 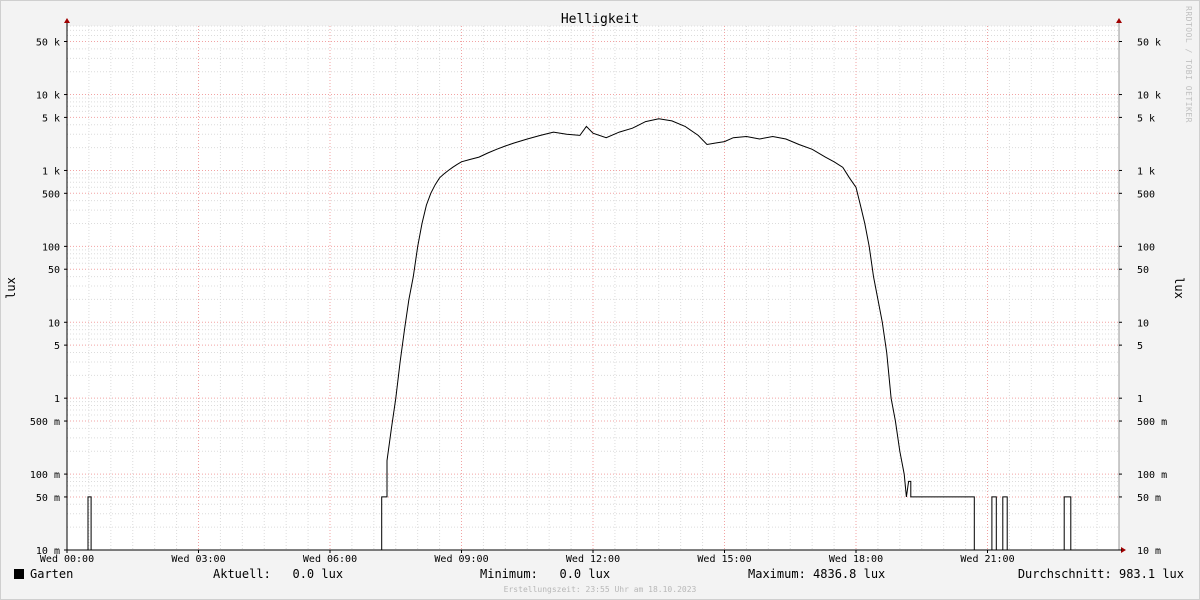 I want to click on x-tick-label: Wed 03:00, so click(x=198, y=559).